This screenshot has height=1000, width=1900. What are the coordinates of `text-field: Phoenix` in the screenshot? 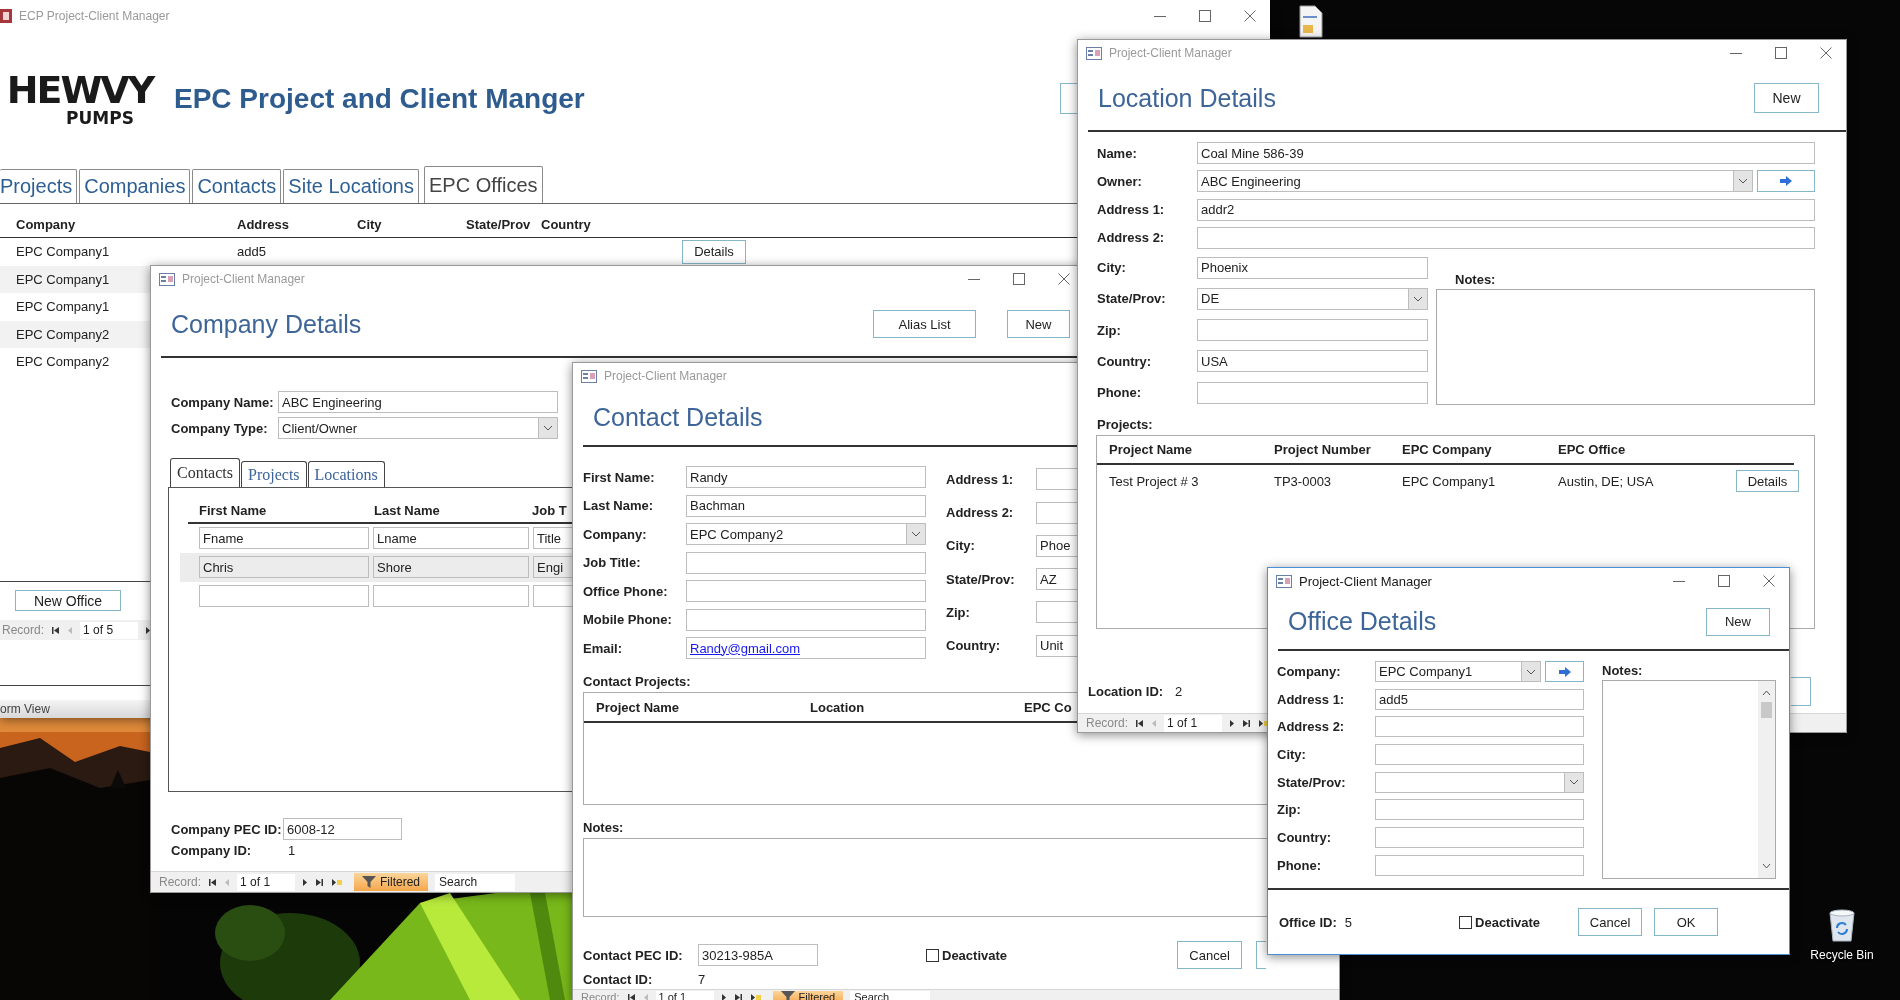 It's located at (1312, 267).